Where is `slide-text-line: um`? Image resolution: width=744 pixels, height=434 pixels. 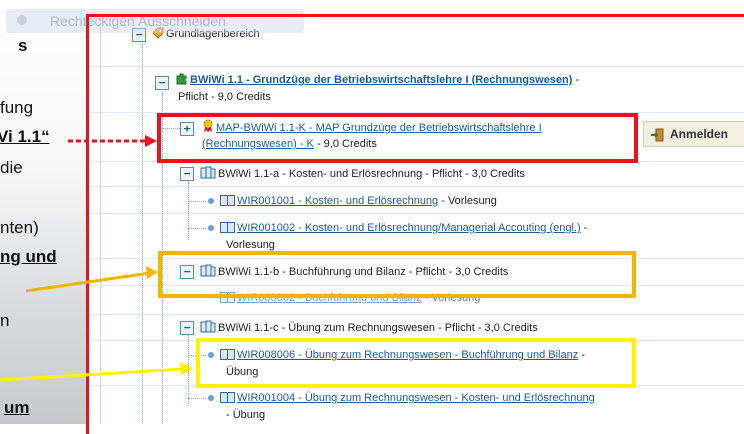
slide-text-line: um is located at coordinates (17, 407).